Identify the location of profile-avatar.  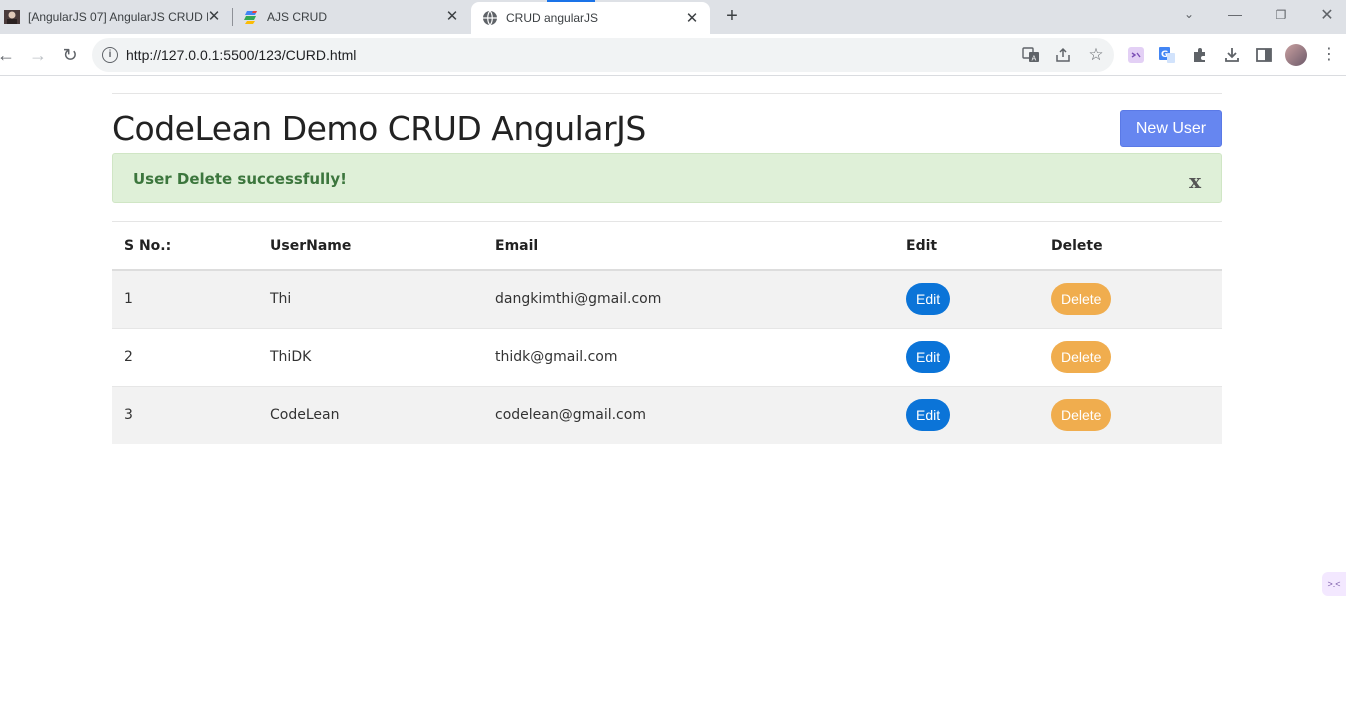
(1296, 55).